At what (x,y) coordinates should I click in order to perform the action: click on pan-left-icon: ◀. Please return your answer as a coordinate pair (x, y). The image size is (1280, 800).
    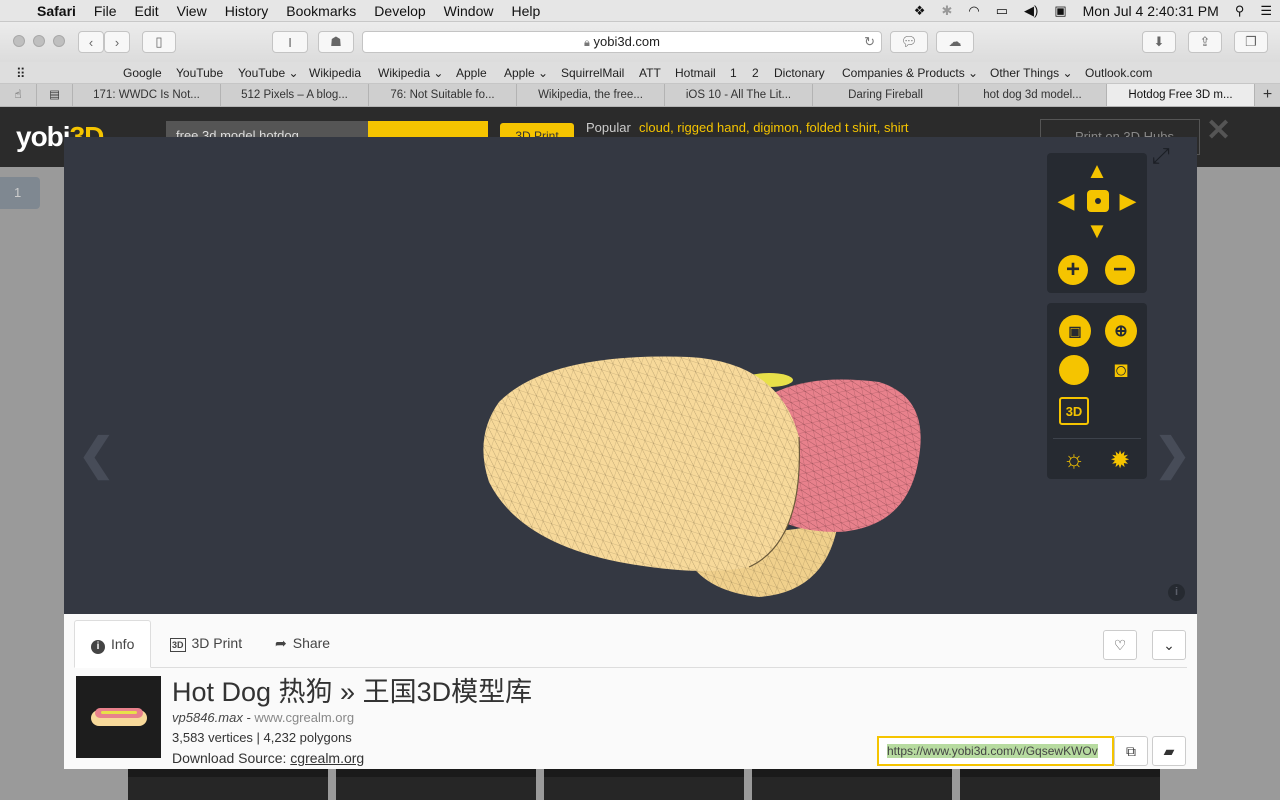
    Looking at the image, I should click on (1066, 200).